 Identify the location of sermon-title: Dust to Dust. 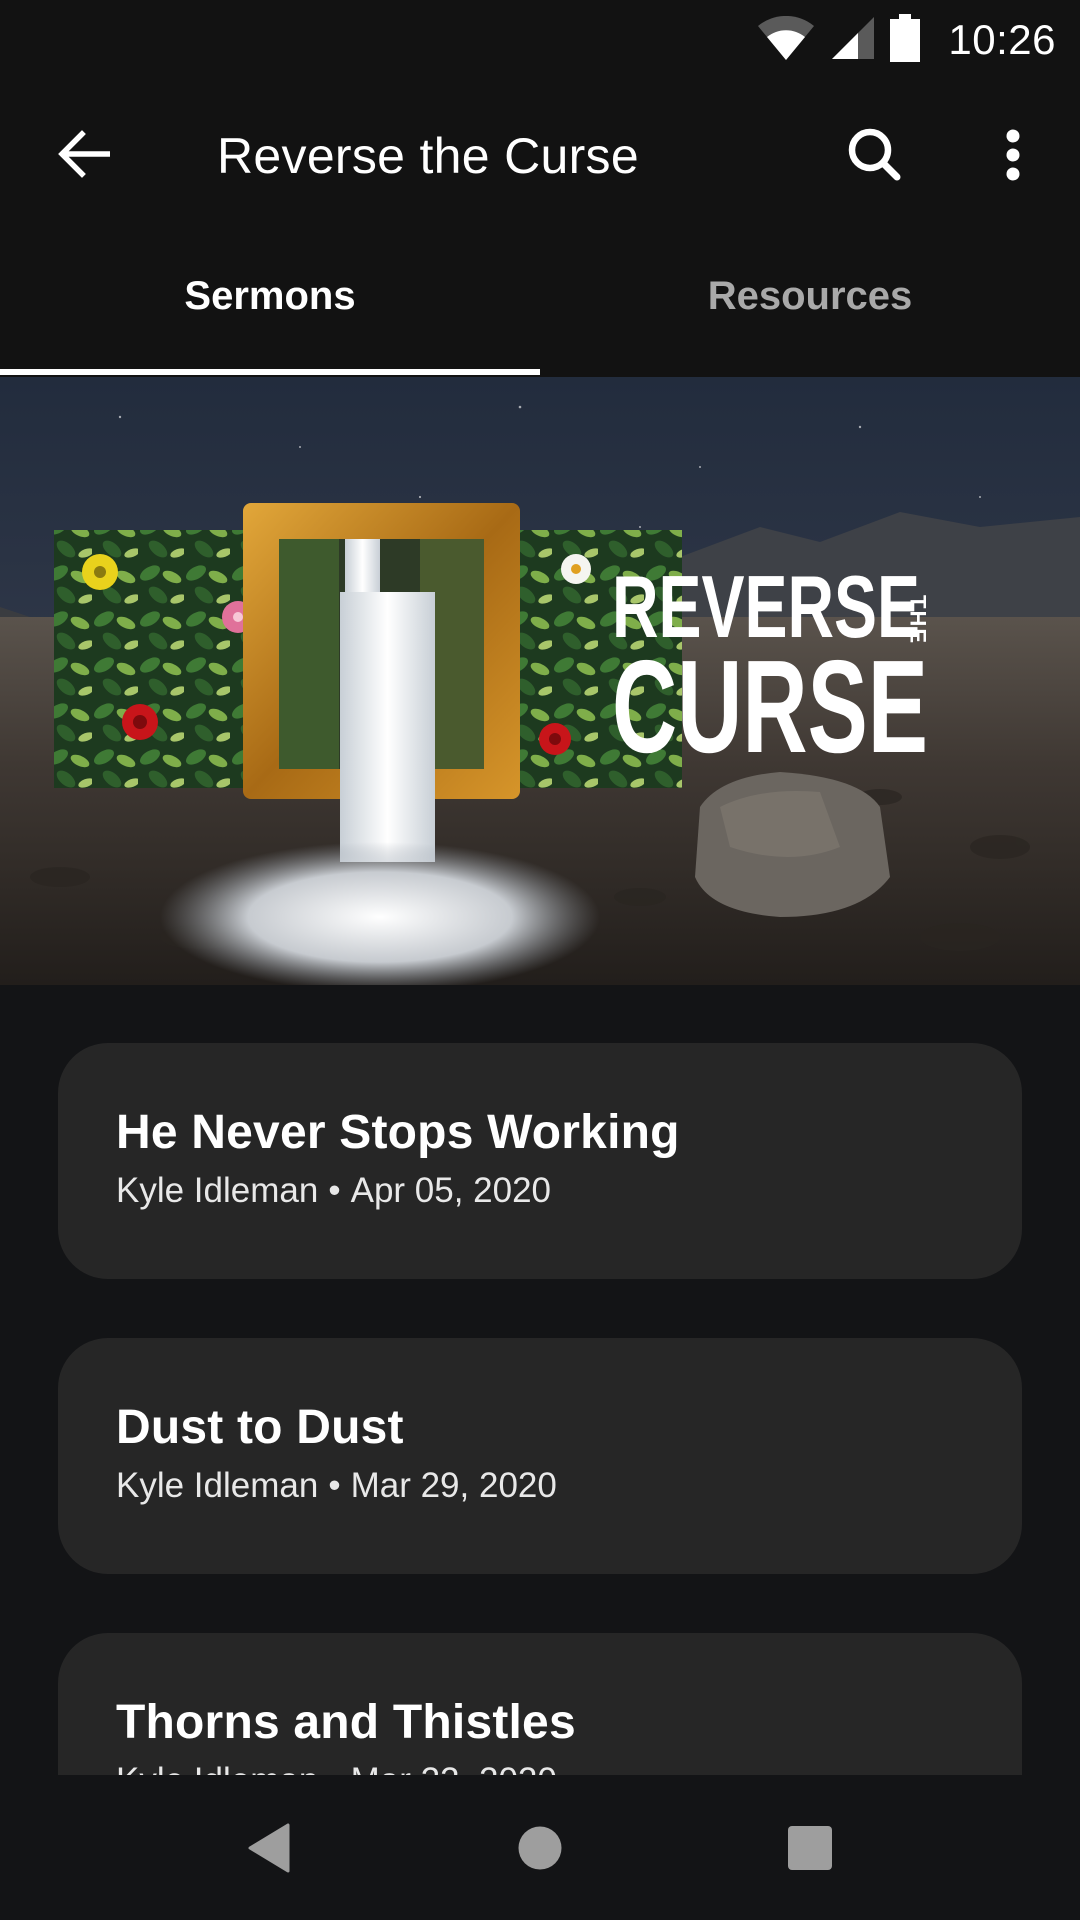
(260, 1427).